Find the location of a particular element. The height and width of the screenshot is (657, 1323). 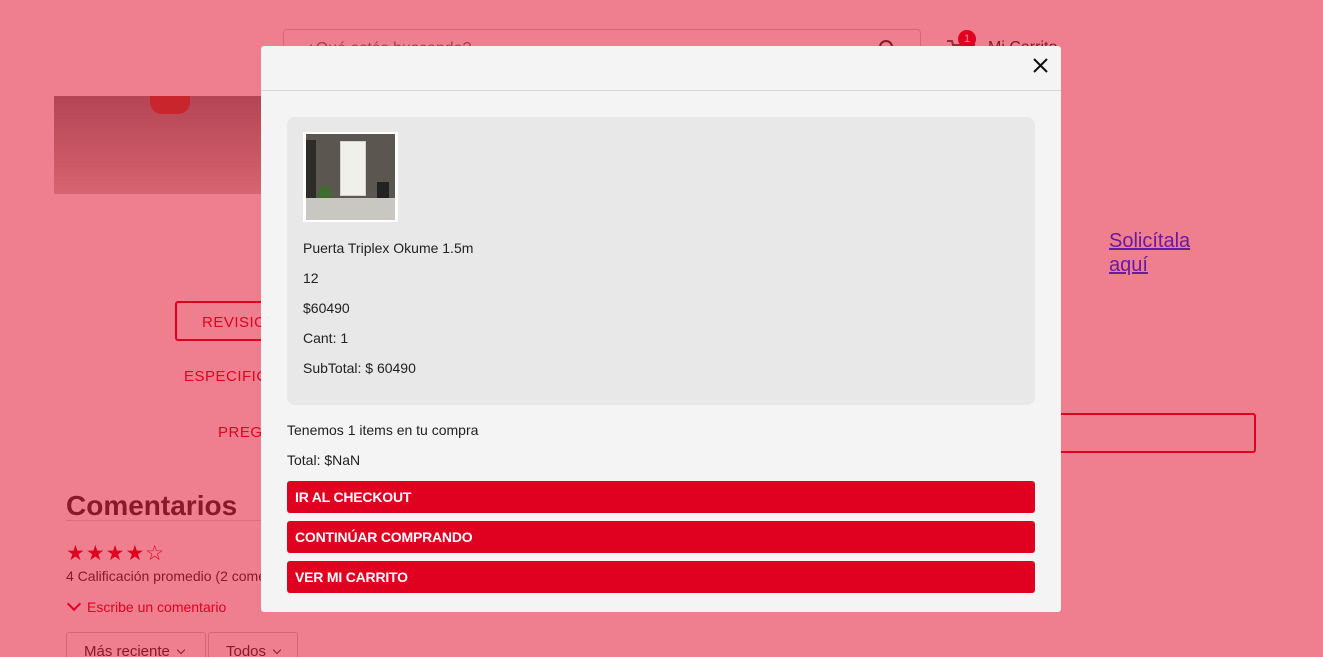

item-quantity: Cant: 1 is located at coordinates (326, 338).